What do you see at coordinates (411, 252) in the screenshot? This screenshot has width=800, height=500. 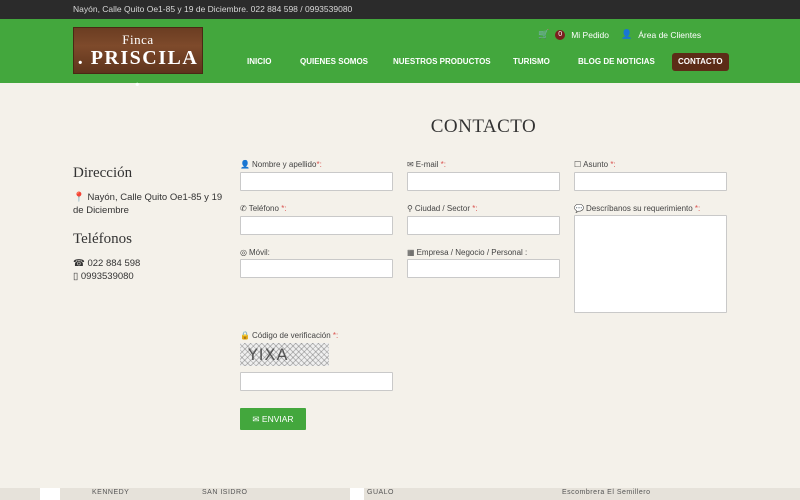 I see `building-icon: ▦` at bounding box center [411, 252].